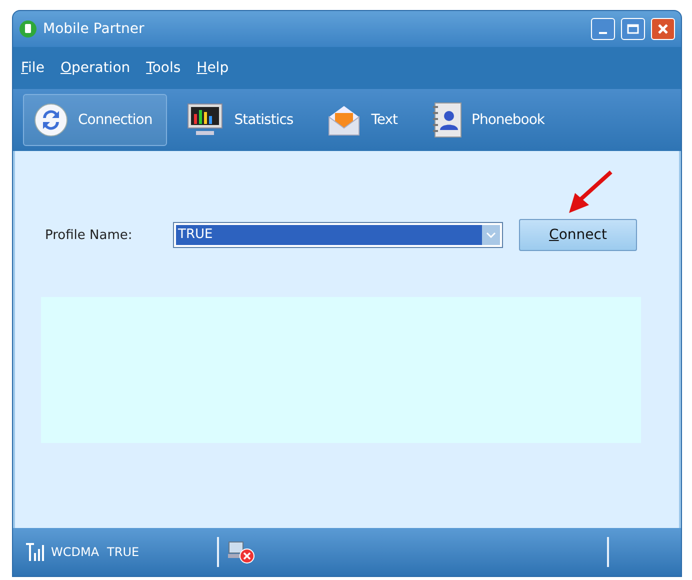 The width and height of the screenshot is (692, 580). I want to click on address-book-icon, so click(447, 120).